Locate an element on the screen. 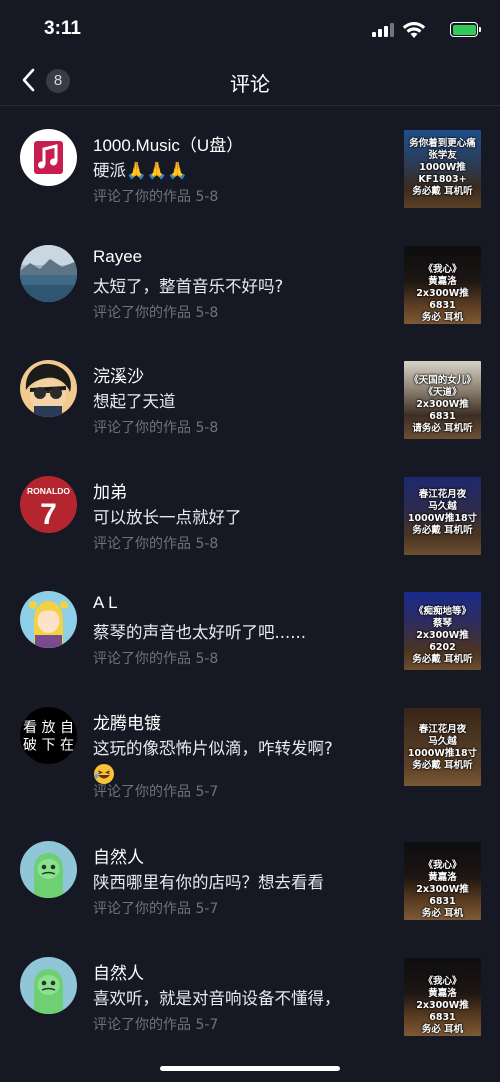 Image resolution: width=500 pixels, height=1082 pixels. user-name: 加弟 is located at coordinates (110, 490).